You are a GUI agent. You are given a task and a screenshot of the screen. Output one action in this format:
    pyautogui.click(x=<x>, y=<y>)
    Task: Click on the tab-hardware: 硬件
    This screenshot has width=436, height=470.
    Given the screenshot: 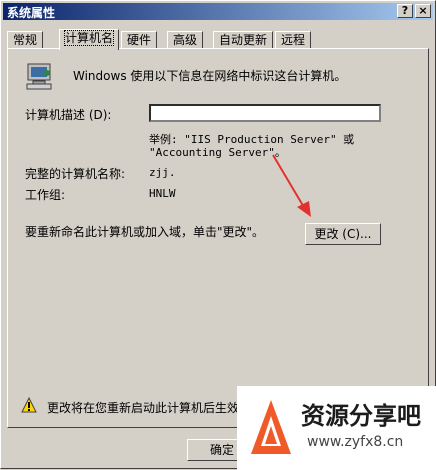 What is the action you would take?
    pyautogui.click(x=139, y=40)
    